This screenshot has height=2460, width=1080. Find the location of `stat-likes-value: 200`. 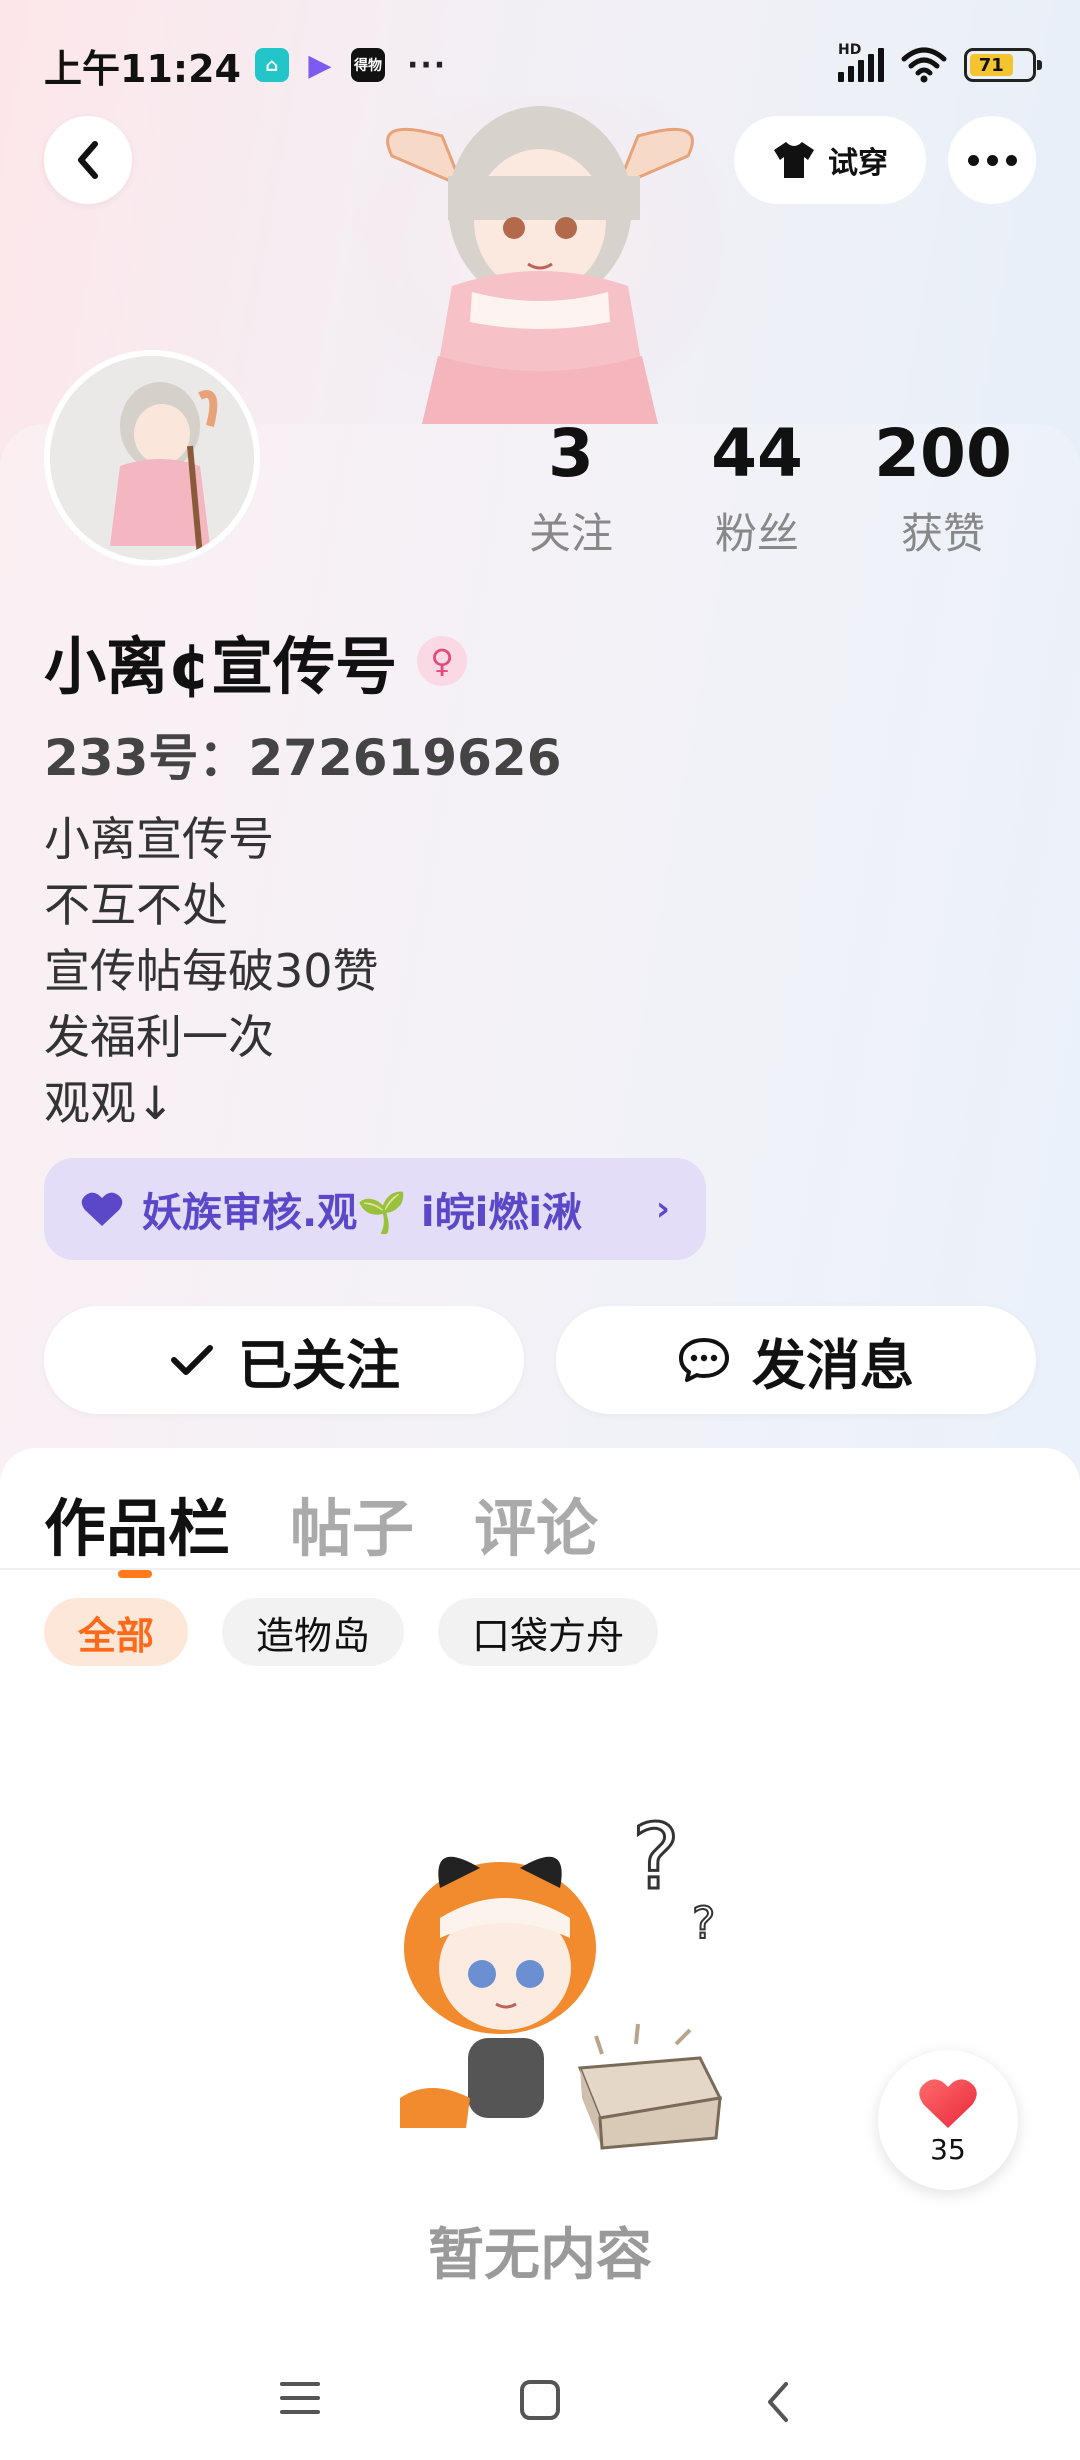

stat-likes-value: 200 is located at coordinates (943, 453).